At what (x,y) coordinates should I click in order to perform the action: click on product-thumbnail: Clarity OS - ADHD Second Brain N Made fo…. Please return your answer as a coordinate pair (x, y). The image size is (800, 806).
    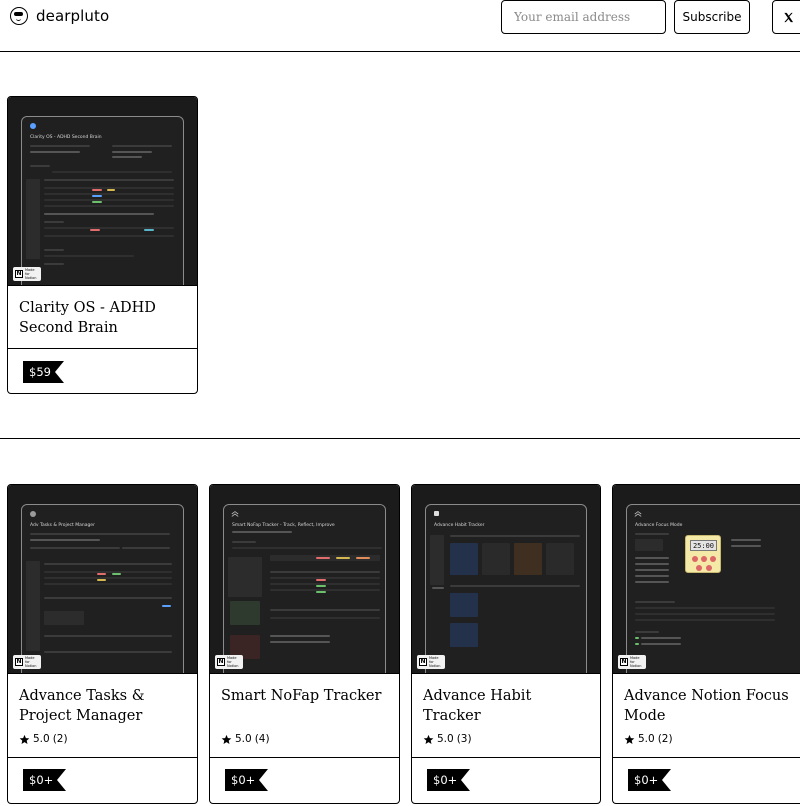
    Looking at the image, I should click on (102, 191).